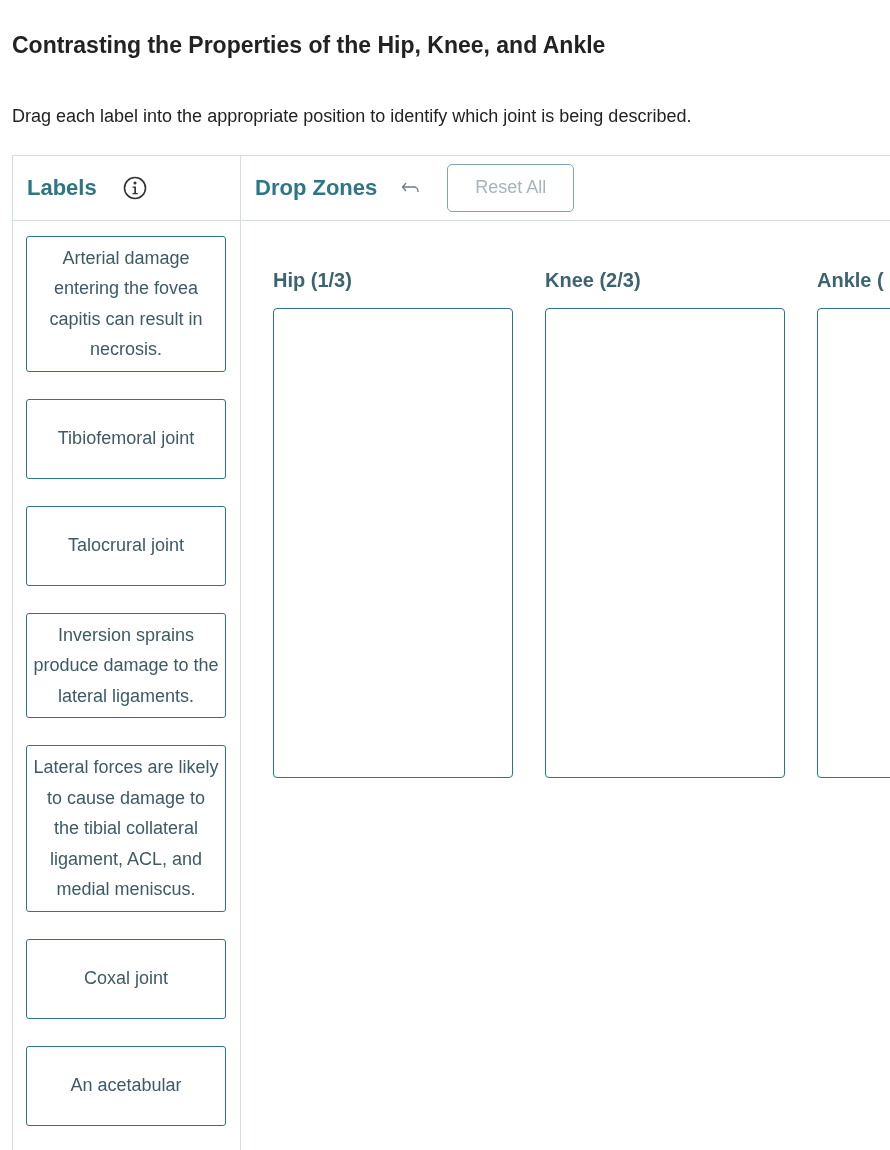 The image size is (890, 1150). I want to click on label-card: Tibiofemoral joint, so click(126, 438).